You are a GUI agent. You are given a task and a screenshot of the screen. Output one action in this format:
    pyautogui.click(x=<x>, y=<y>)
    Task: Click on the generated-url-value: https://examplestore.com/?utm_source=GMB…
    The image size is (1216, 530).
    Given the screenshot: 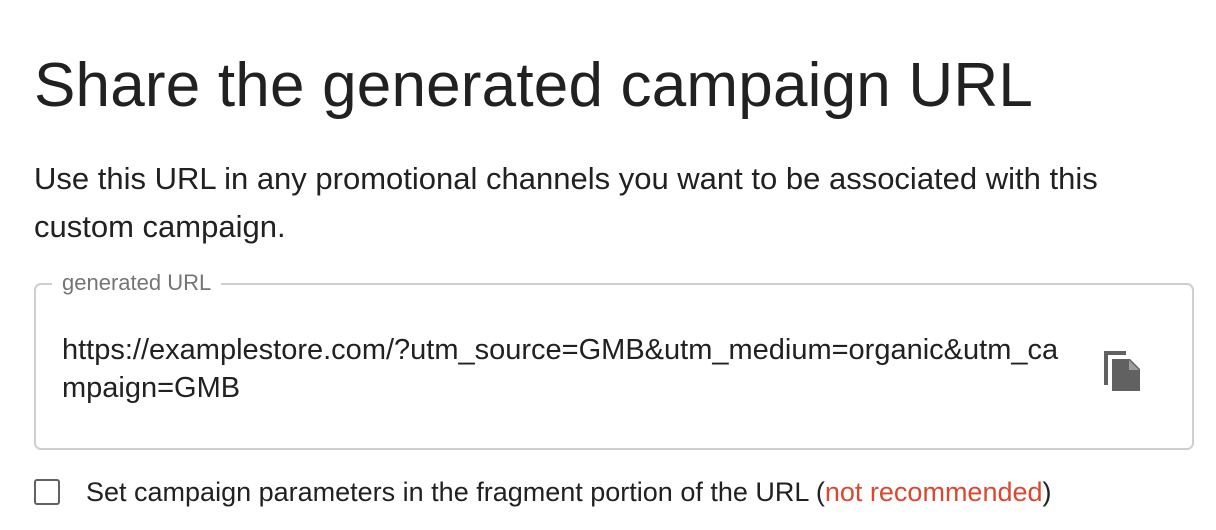 What is the action you would take?
    pyautogui.click(x=567, y=369)
    